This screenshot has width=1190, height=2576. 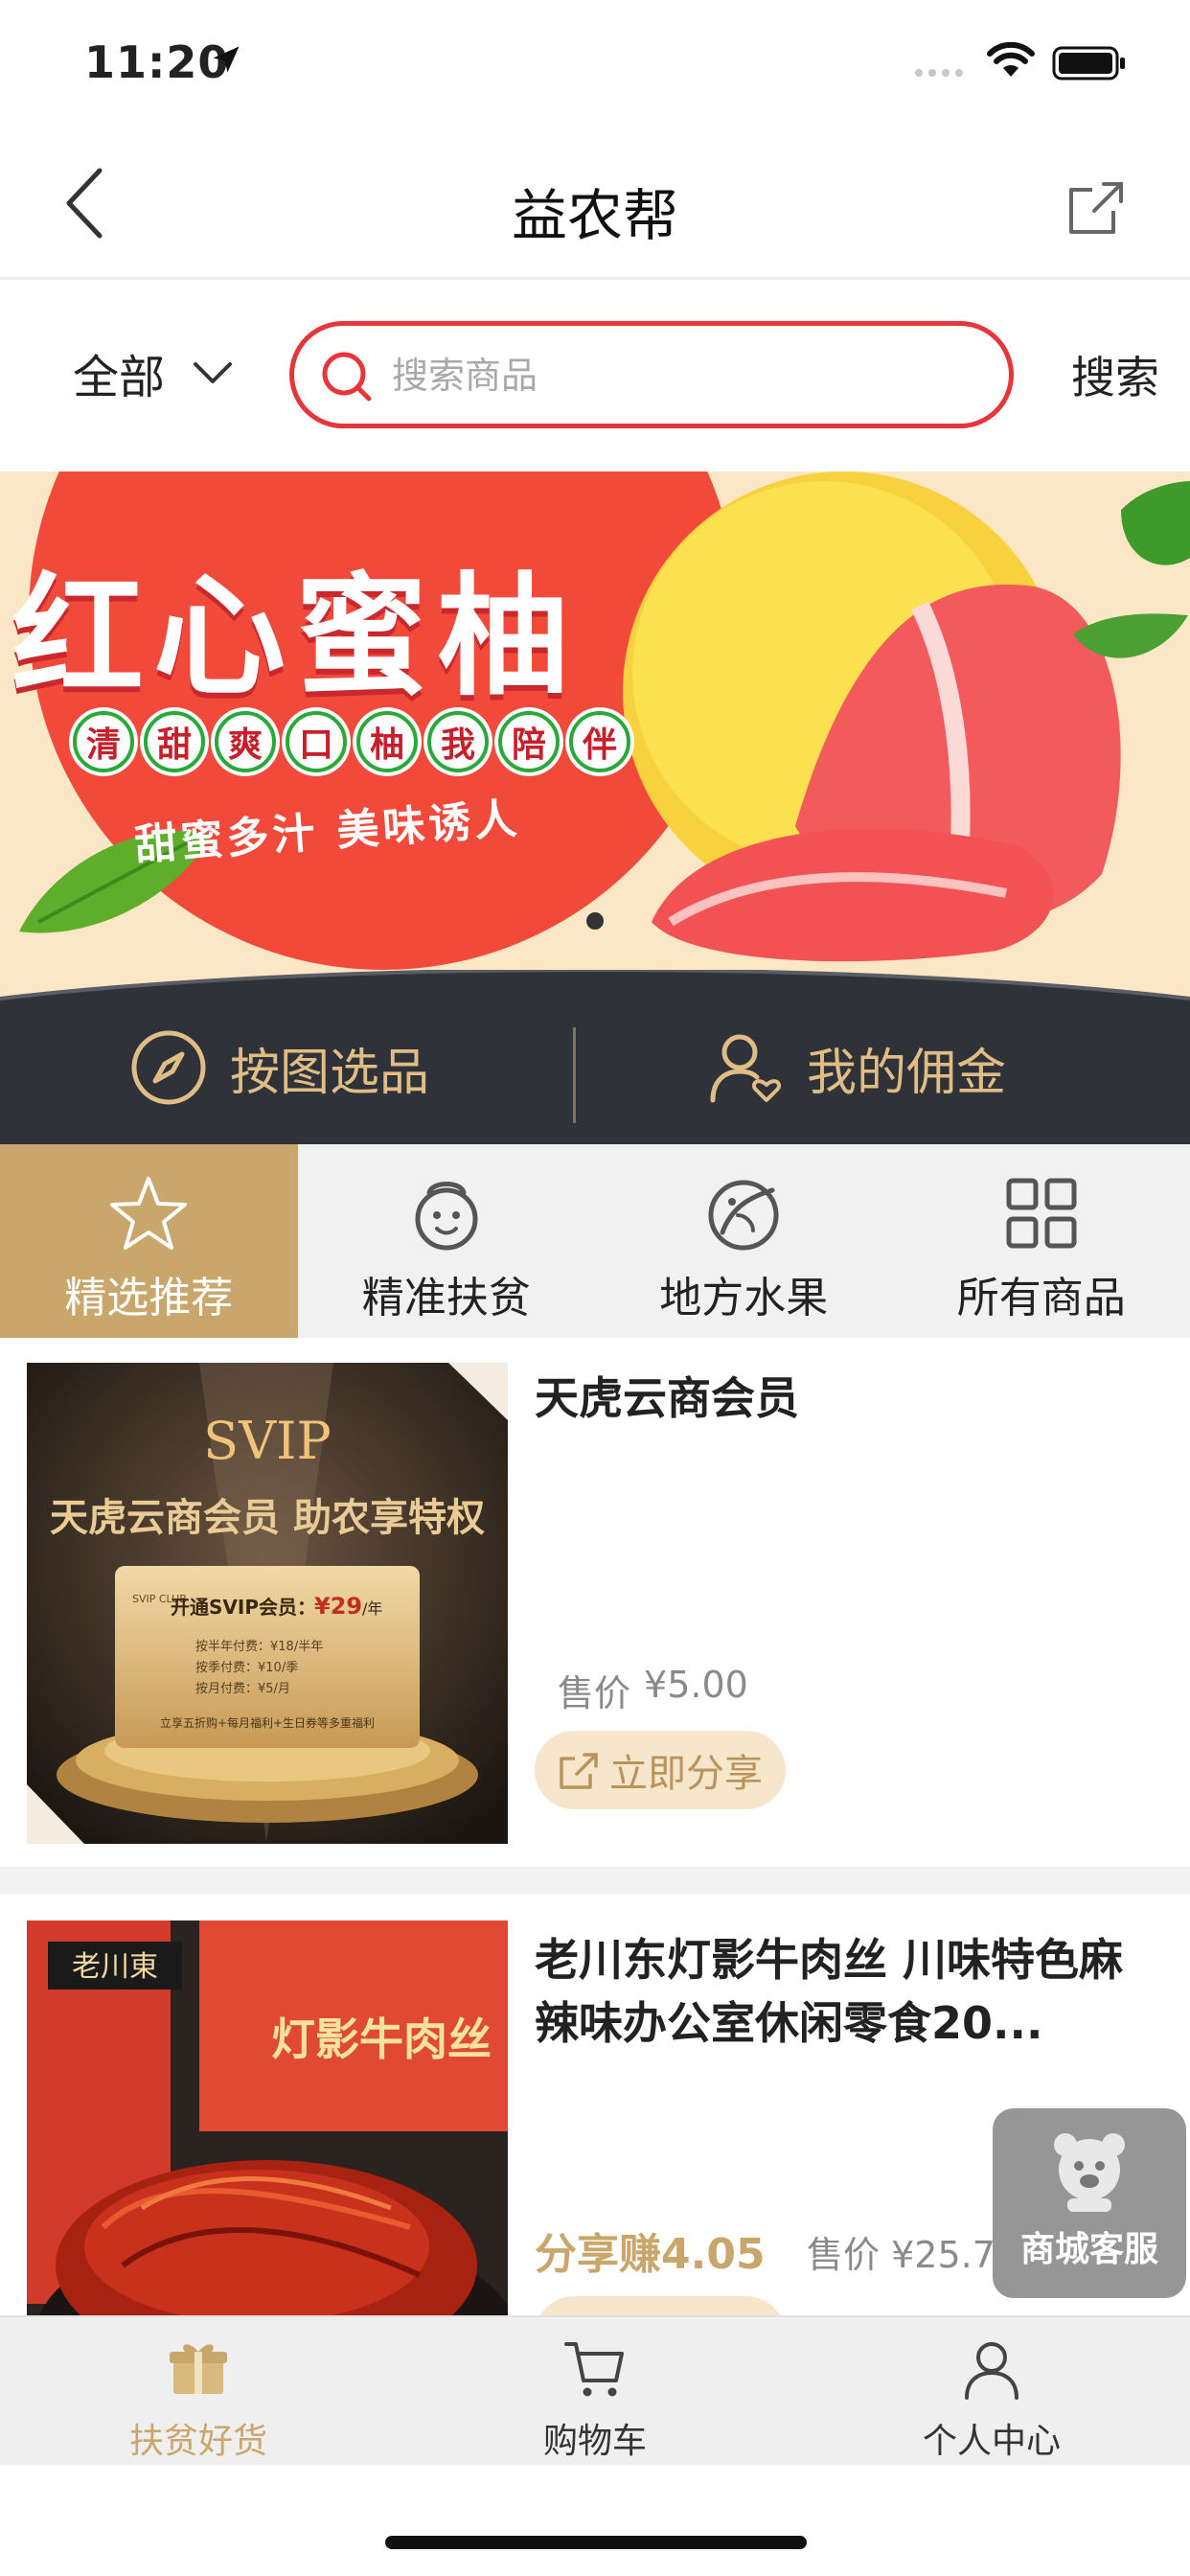 I want to click on nav-bar: 益农帮, so click(x=595, y=203).